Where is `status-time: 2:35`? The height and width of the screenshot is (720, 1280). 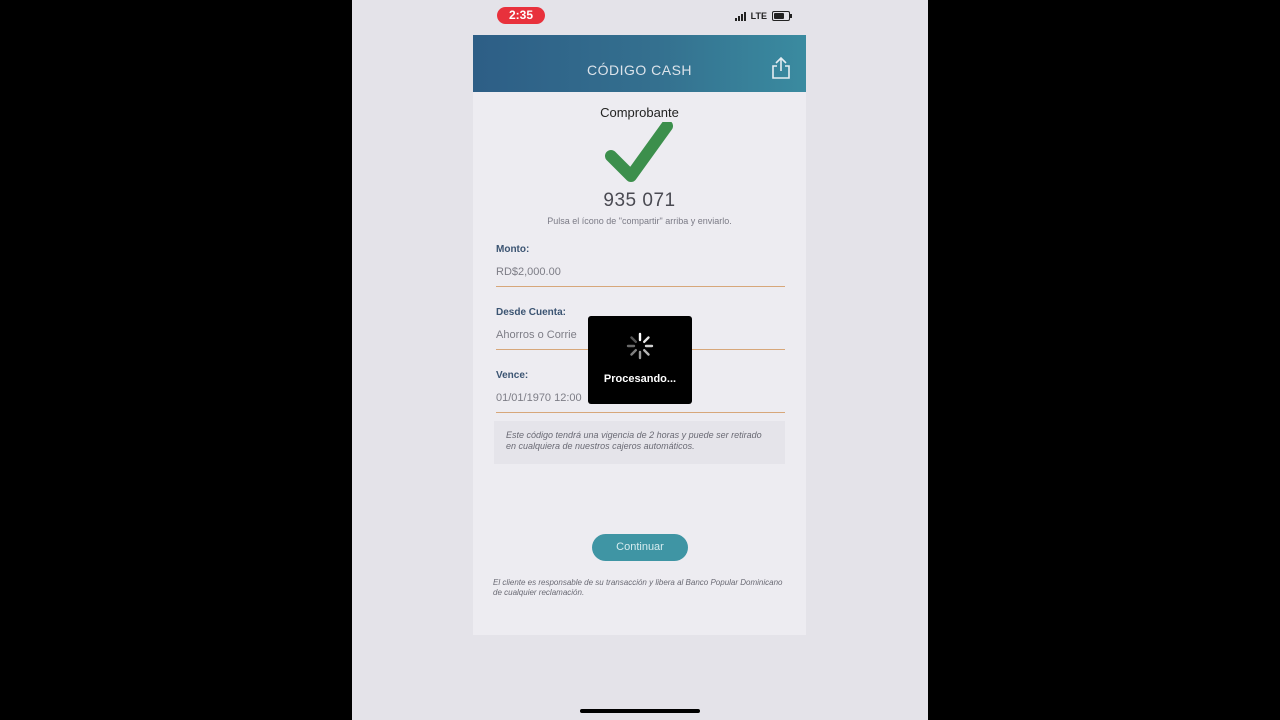
status-time: 2:35 is located at coordinates (521, 15).